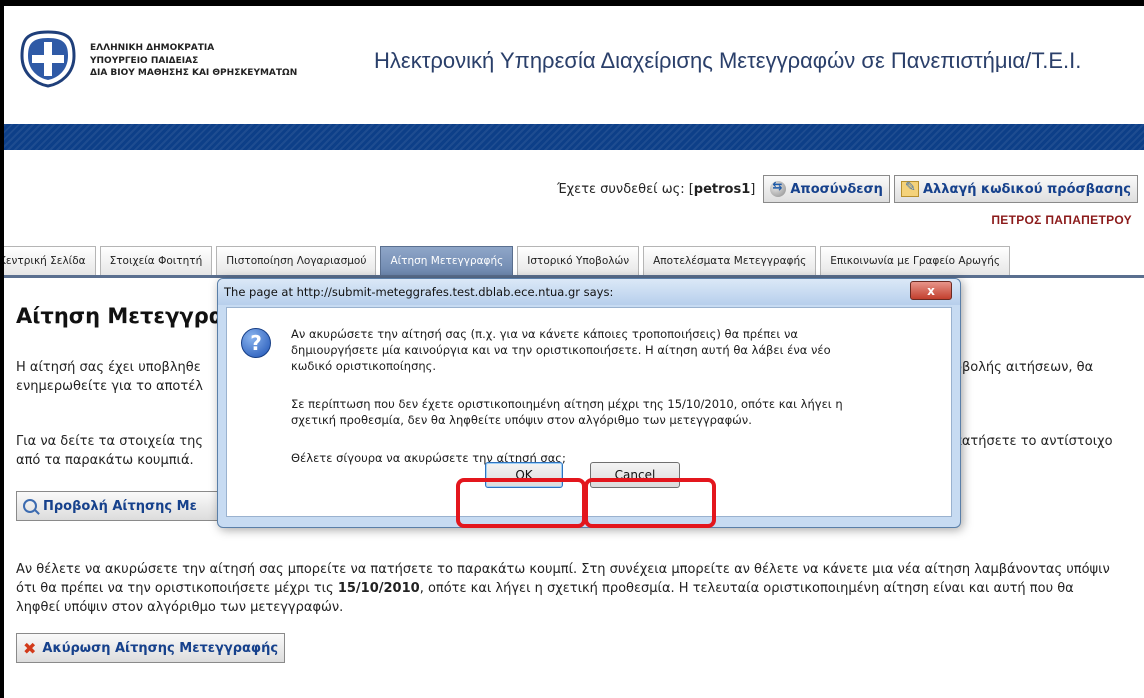  Describe the element at coordinates (156, 260) in the screenshot. I see `tab-student-info: Στοιχεία Φοιτητή` at that location.